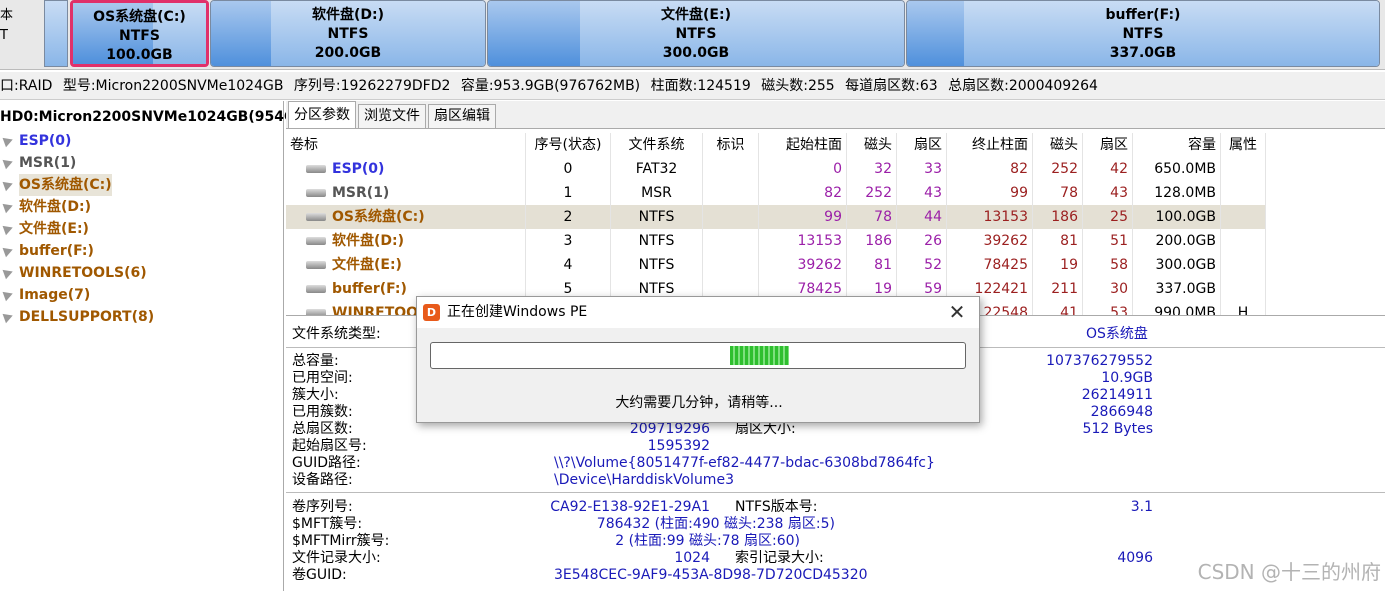  What do you see at coordinates (550, 86) in the screenshot?
I see `capacity-text: 容量:953.9GB(976762MB)` at bounding box center [550, 86].